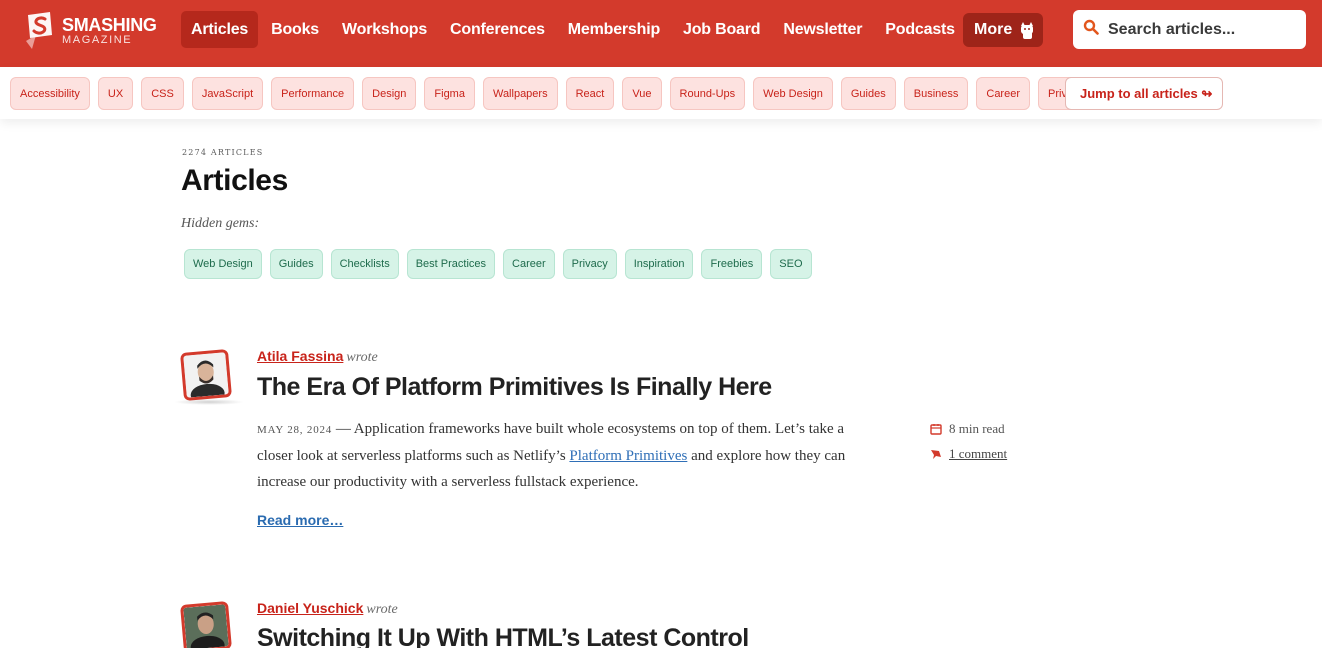 This screenshot has height=648, width=1322. Describe the element at coordinates (529, 264) in the screenshot. I see `gem-career: Career` at that location.